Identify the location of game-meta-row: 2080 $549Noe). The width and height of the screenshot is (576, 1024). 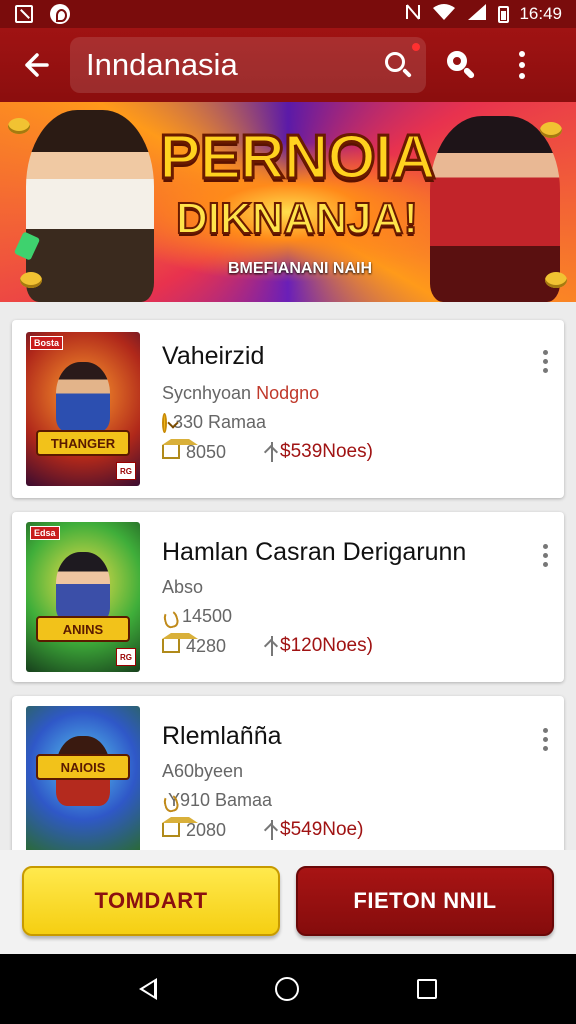
(343, 829).